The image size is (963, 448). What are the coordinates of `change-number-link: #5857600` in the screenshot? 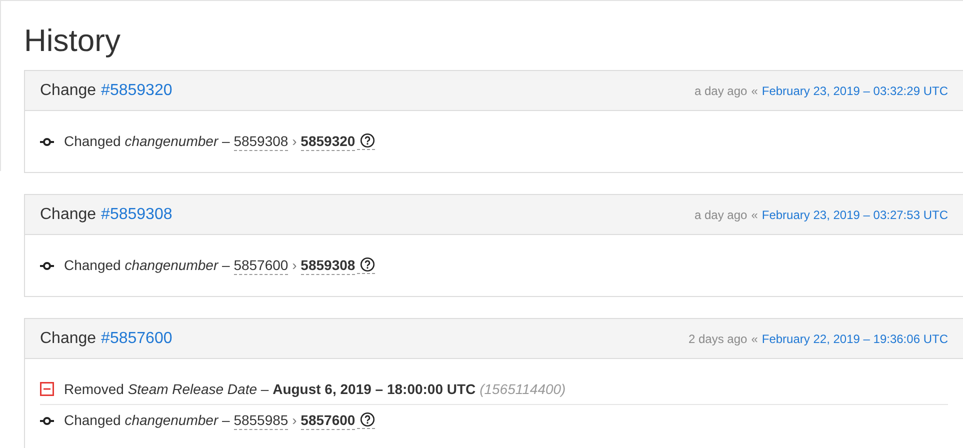 It's located at (136, 338).